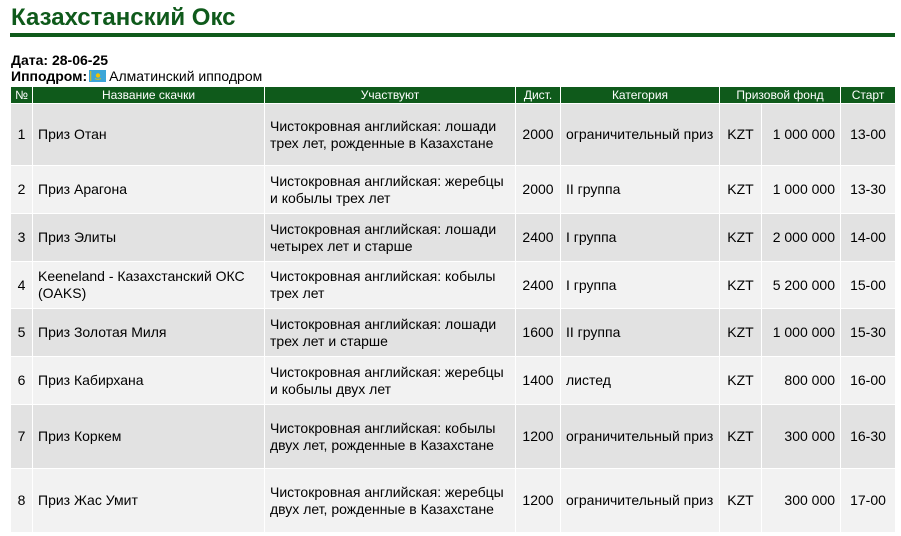  What do you see at coordinates (21, 285) in the screenshot?
I see `row-num: 4` at bounding box center [21, 285].